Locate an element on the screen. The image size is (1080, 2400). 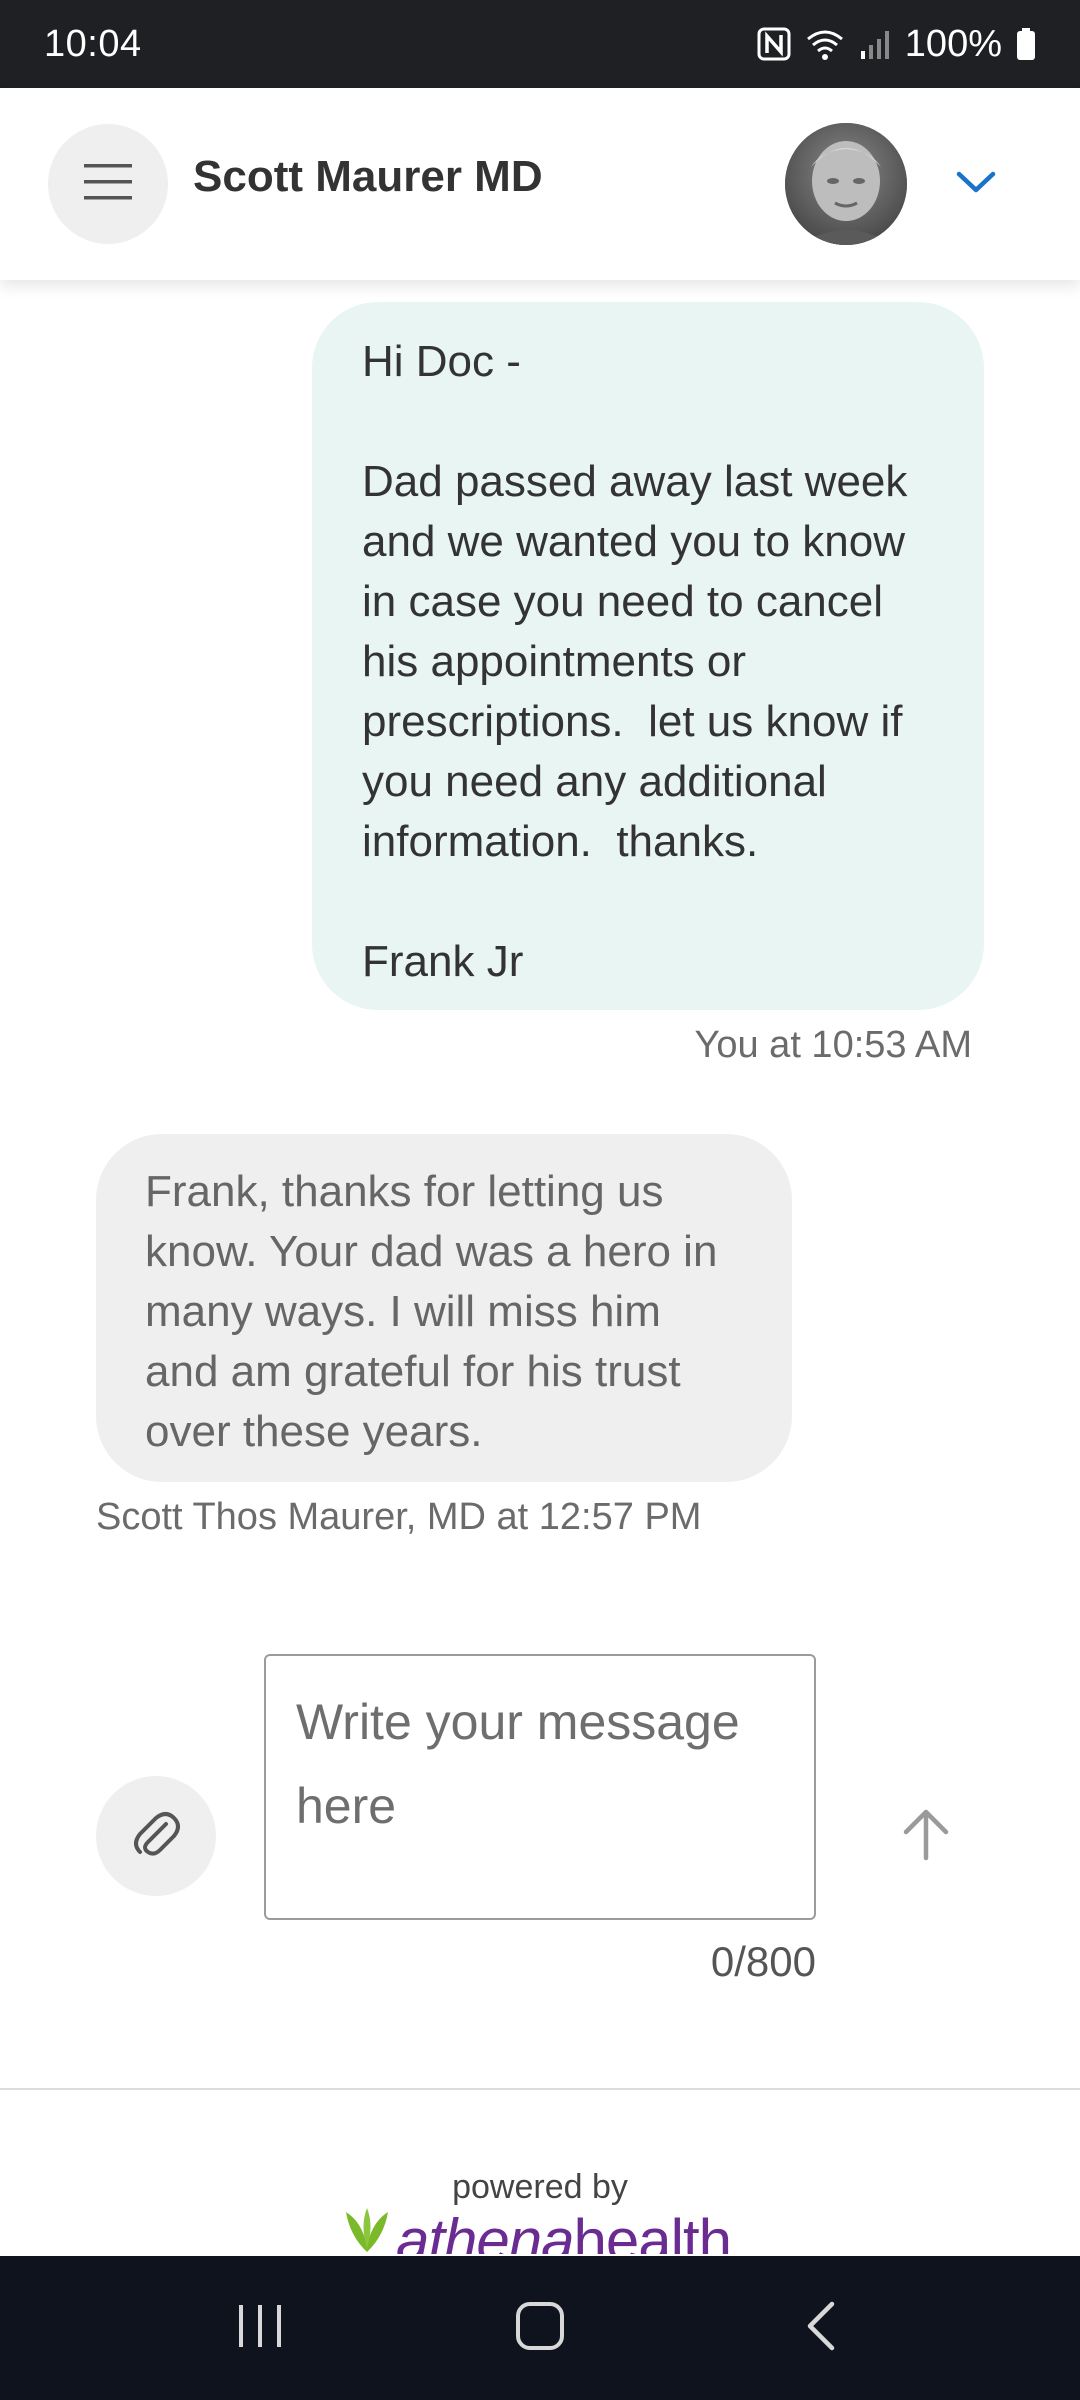
back-button is located at coordinates (820, 2328).